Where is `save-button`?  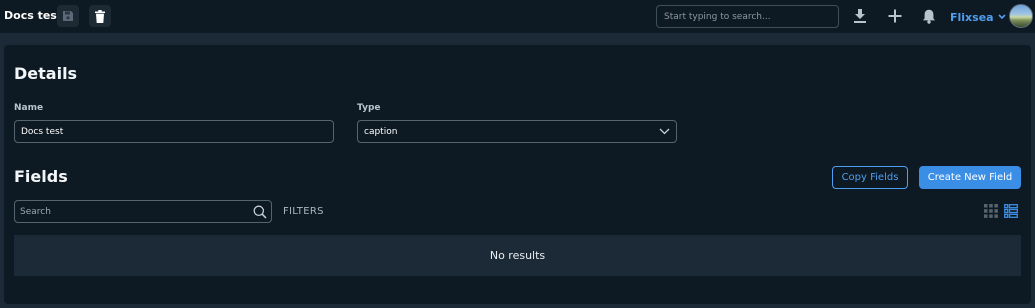
save-button is located at coordinates (68, 16).